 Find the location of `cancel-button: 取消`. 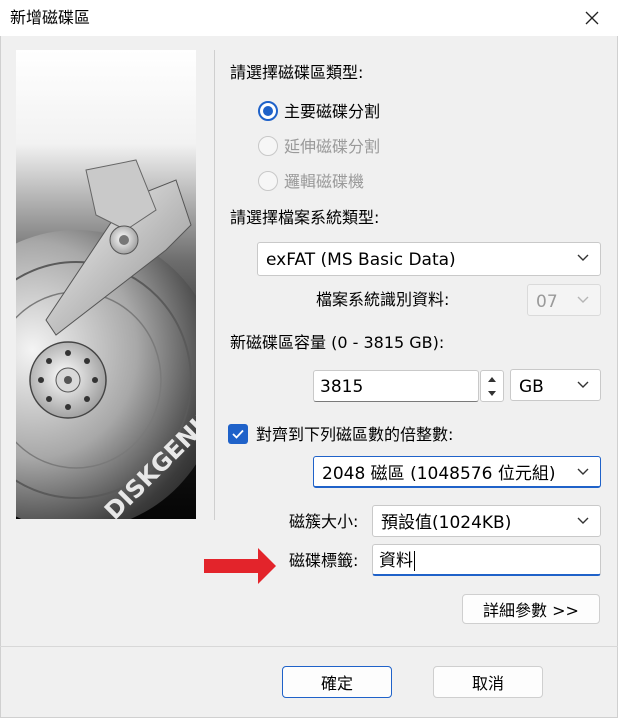

cancel-button: 取消 is located at coordinates (488, 682).